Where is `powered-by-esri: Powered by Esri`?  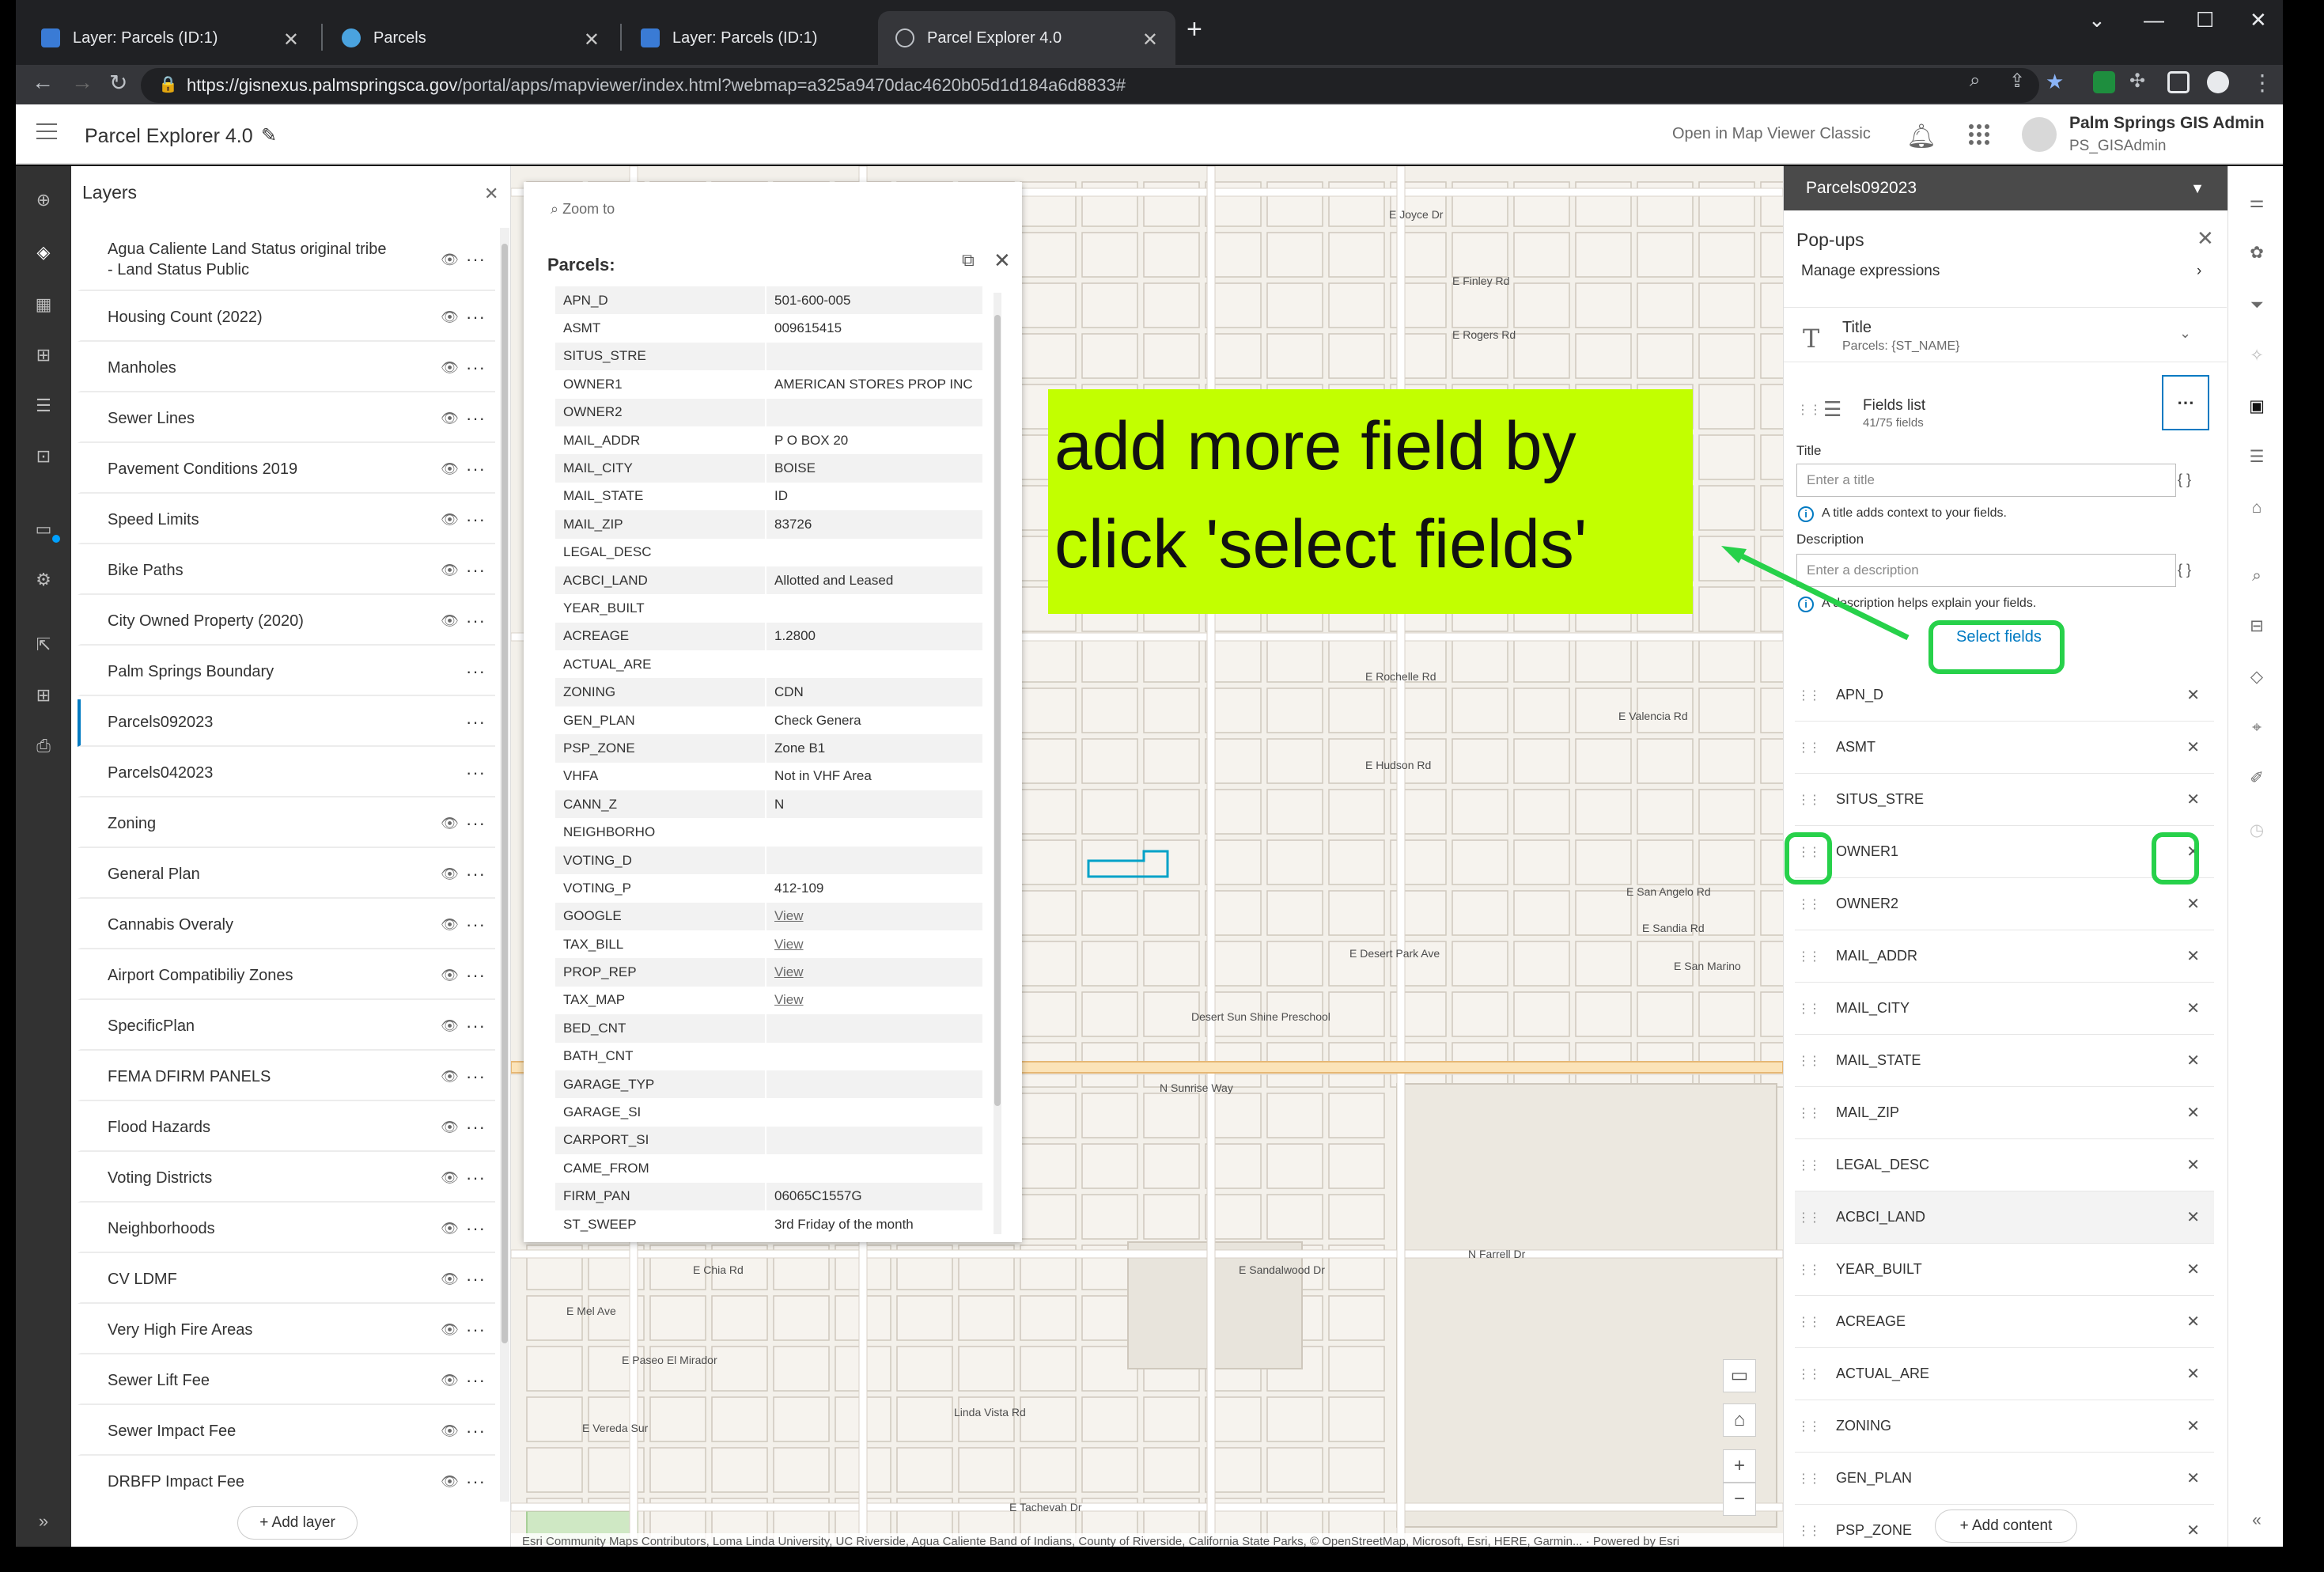
powered-by-esri: Powered by Esri is located at coordinates (1636, 1541).